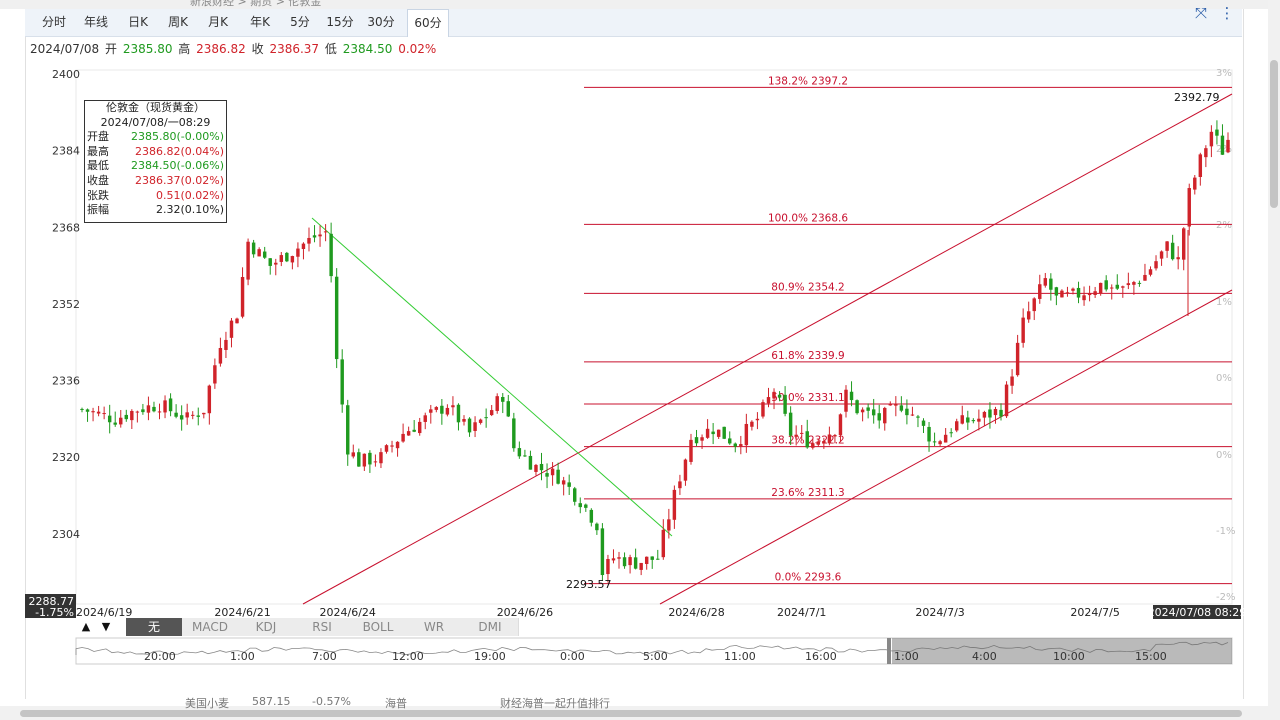  I want to click on indicator-tab-boll: BOLL, so click(378, 627).